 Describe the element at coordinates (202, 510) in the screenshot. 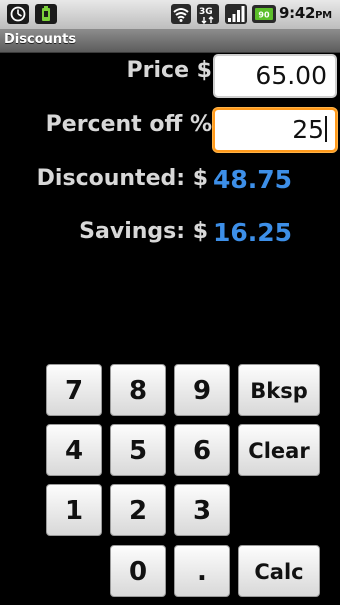

I see `key-3: 3` at that location.